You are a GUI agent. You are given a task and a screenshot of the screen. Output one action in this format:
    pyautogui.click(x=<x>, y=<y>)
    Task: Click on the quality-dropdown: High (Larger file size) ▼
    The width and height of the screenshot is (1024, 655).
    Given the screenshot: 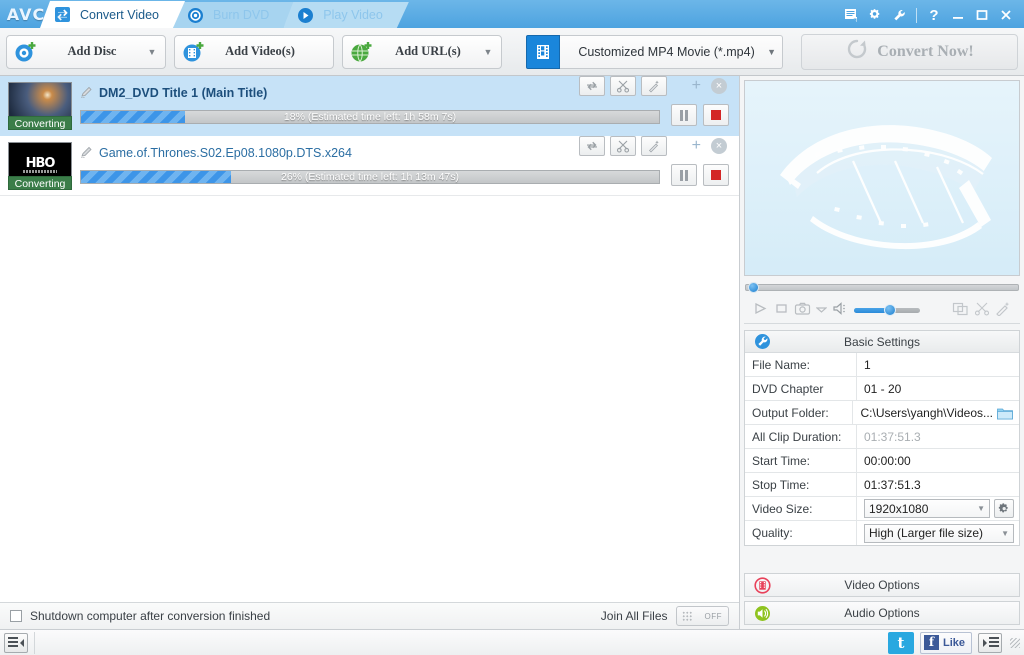 What is the action you would take?
    pyautogui.click(x=939, y=533)
    